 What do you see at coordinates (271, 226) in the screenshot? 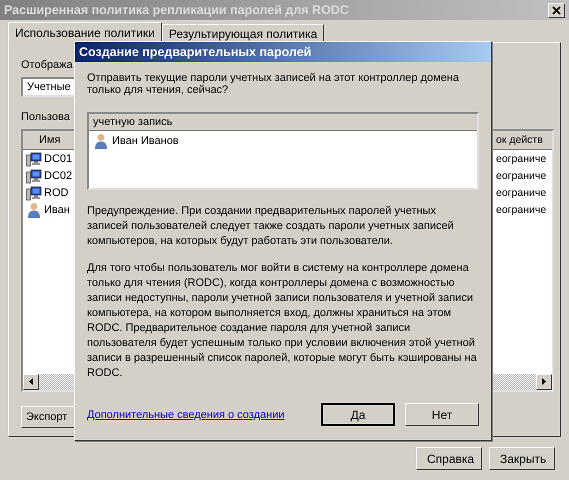
I see `warning-text: Предупреждение. При создании предварительных паролей учетных записей пользователей следует также создать пароли учетных записей компьютеров, на которых будут работать эти пользователи.` at bounding box center [271, 226].